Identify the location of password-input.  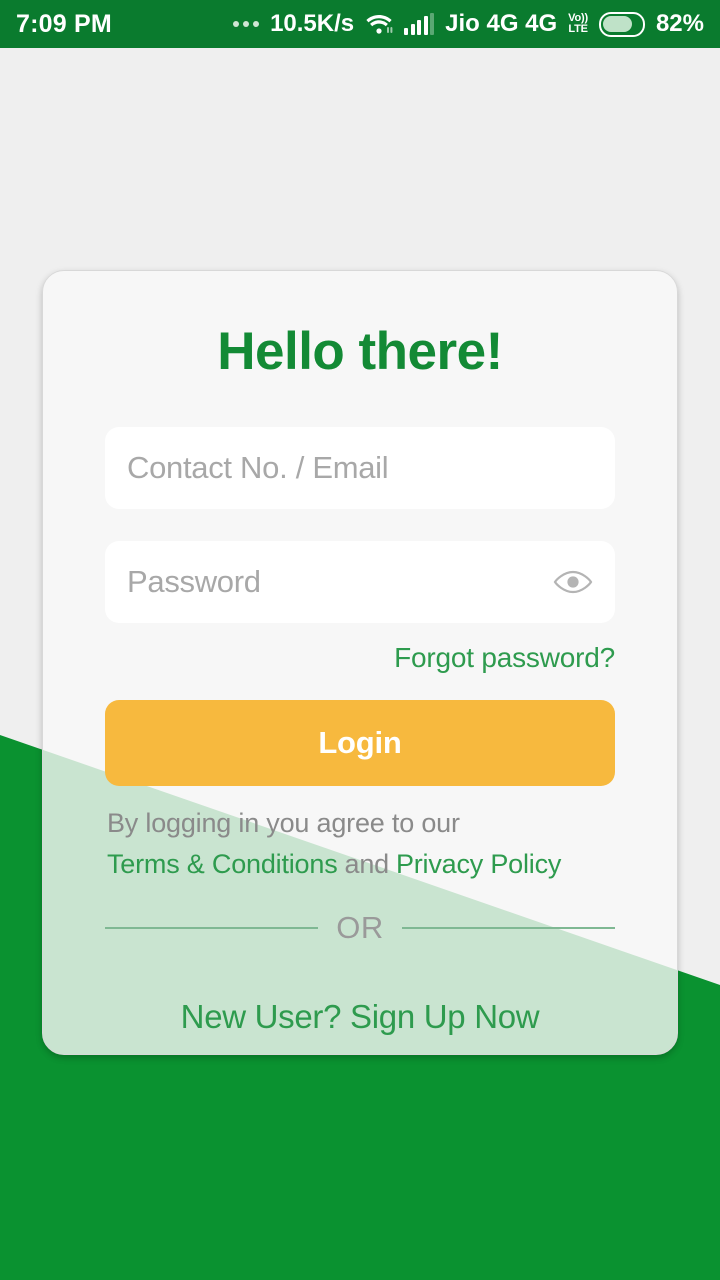
(360, 582).